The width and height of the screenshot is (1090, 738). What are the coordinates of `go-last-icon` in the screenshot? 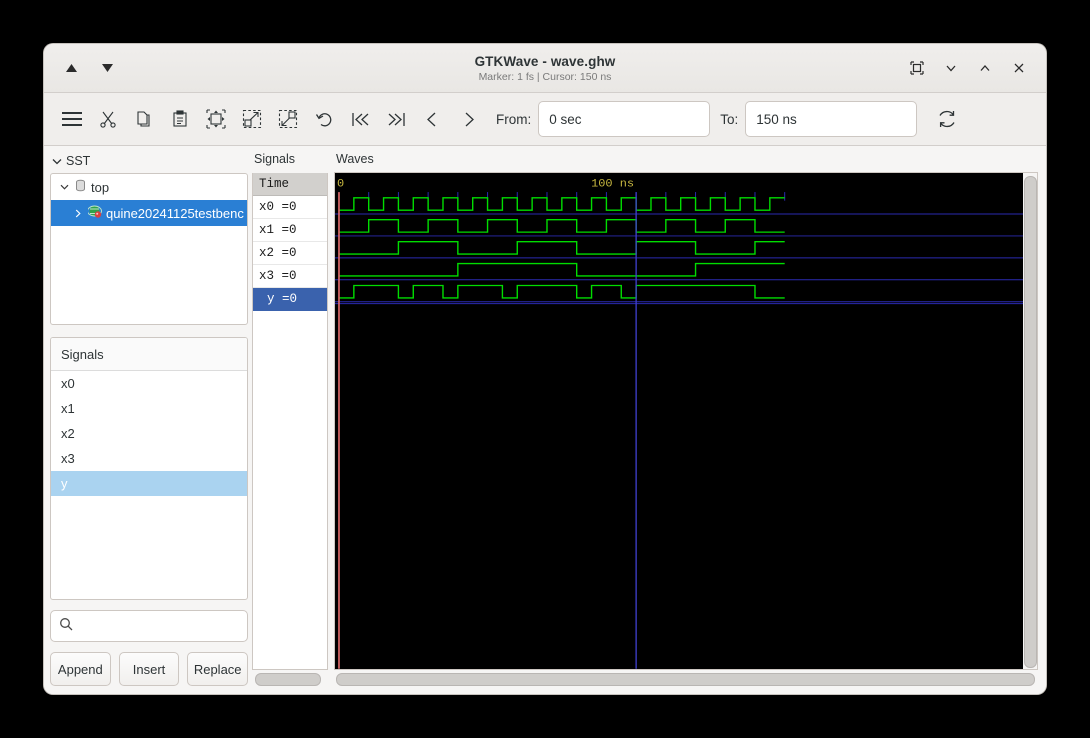 It's located at (396, 119).